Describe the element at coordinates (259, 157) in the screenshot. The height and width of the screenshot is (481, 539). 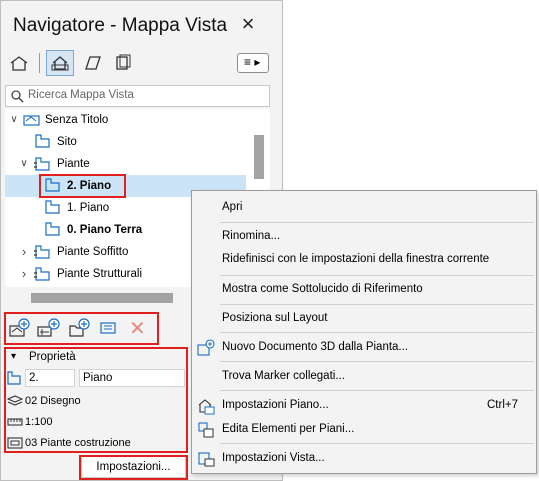
I see `vertical-scrollbar` at that location.